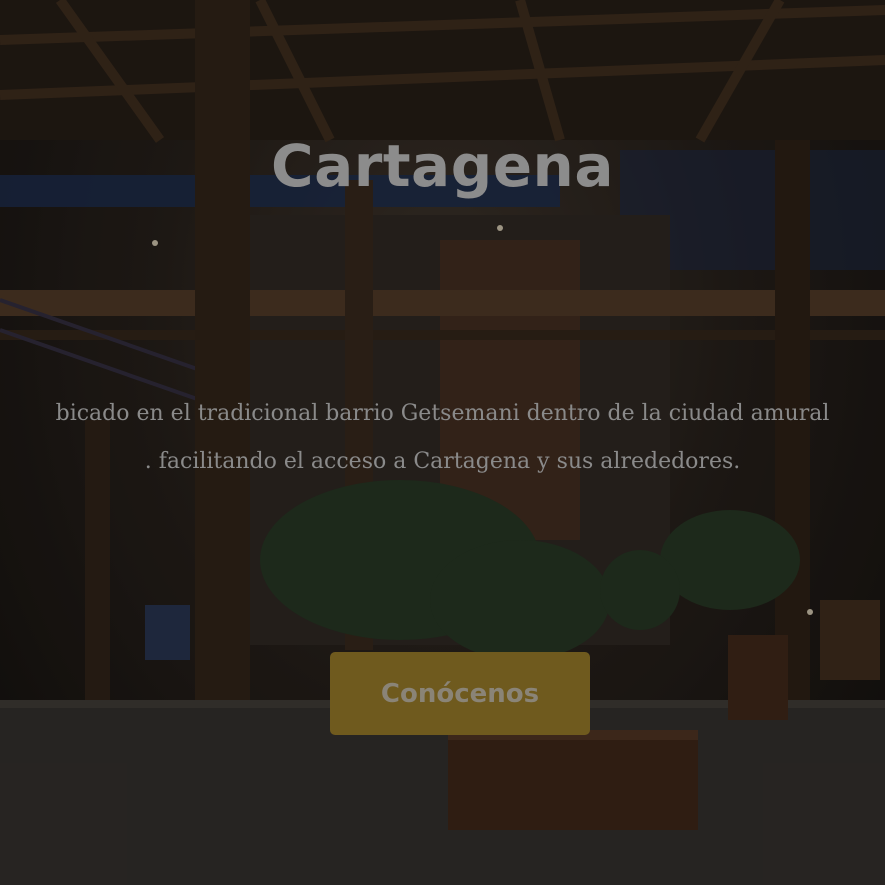  I want to click on conocenos-button: Conócenos, so click(460, 693).